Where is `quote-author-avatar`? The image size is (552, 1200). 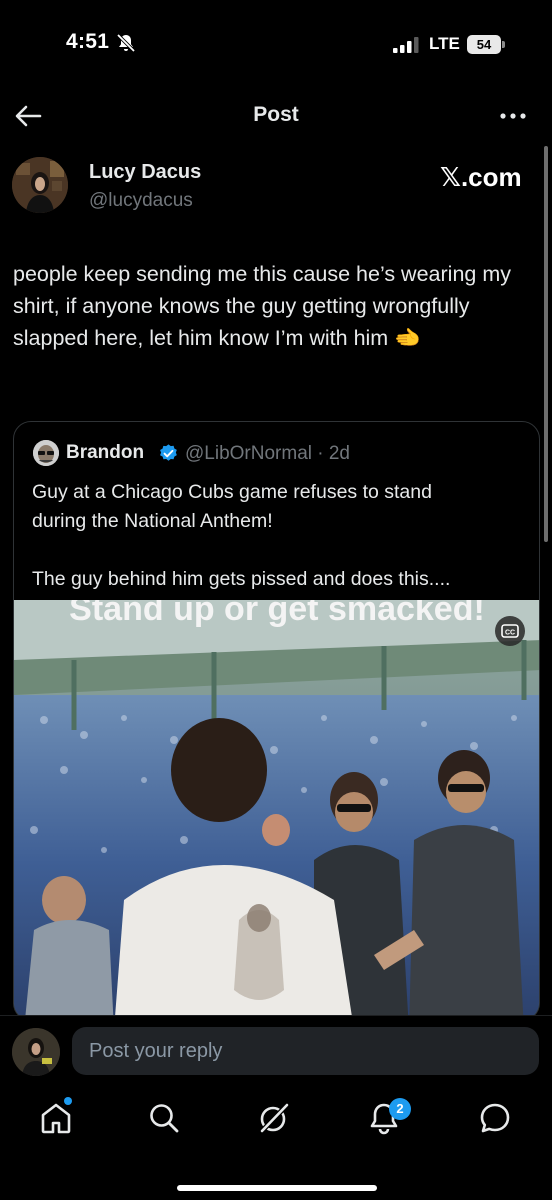 quote-author-avatar is located at coordinates (46, 453).